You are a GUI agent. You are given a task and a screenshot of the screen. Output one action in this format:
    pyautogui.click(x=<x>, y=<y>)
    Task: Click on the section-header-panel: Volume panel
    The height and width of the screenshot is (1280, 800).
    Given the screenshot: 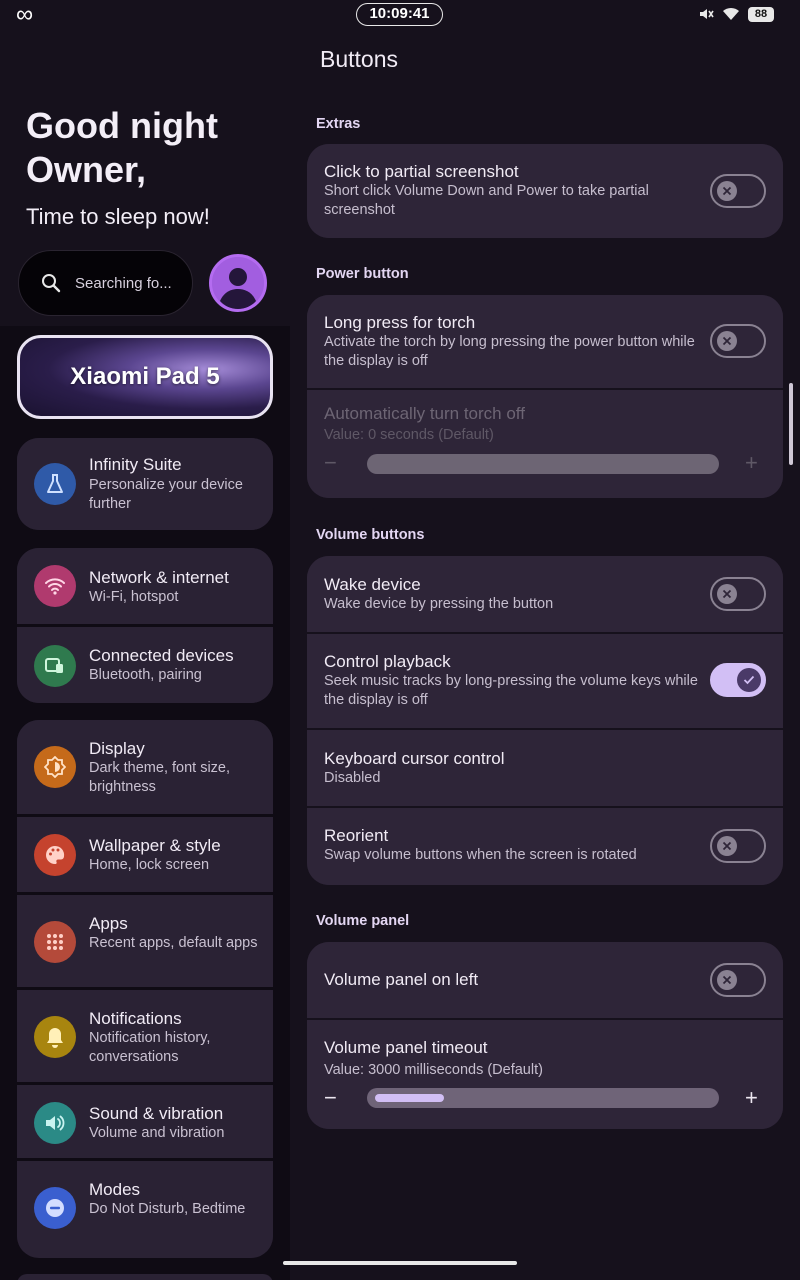 What is the action you would take?
    pyautogui.click(x=363, y=921)
    